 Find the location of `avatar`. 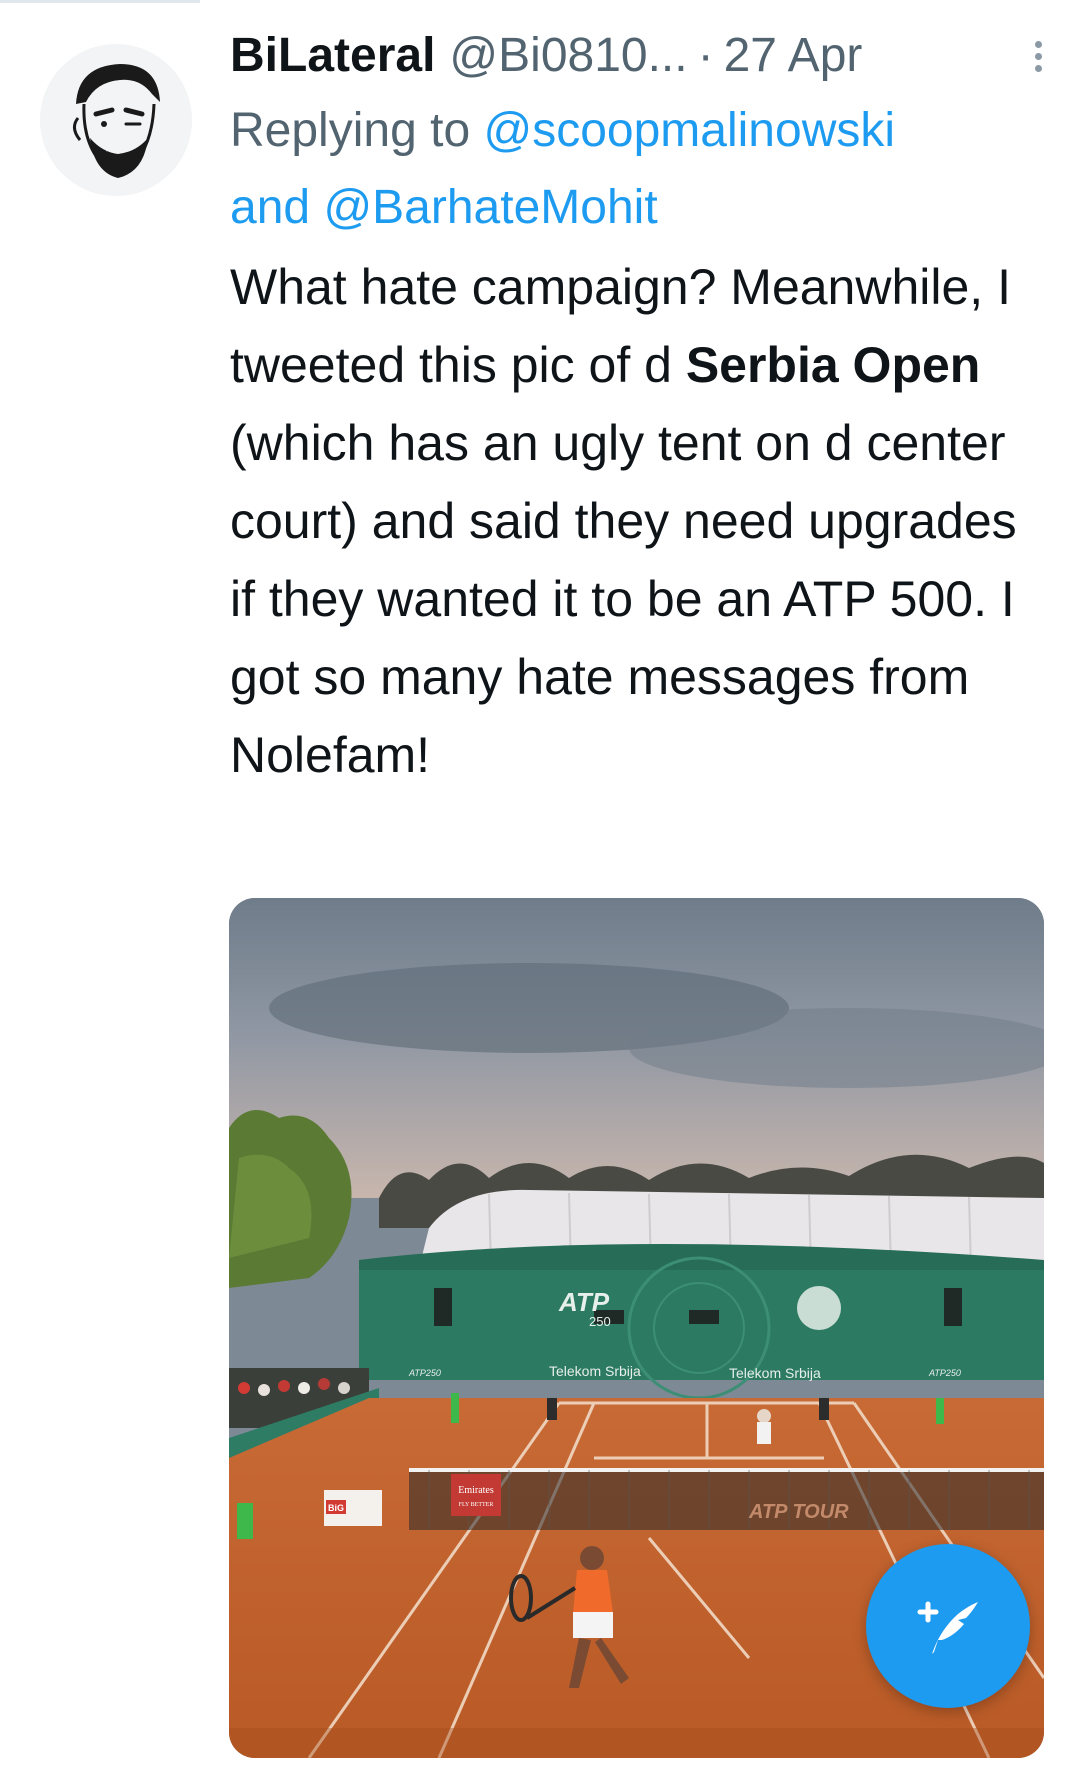

avatar is located at coordinates (116, 120).